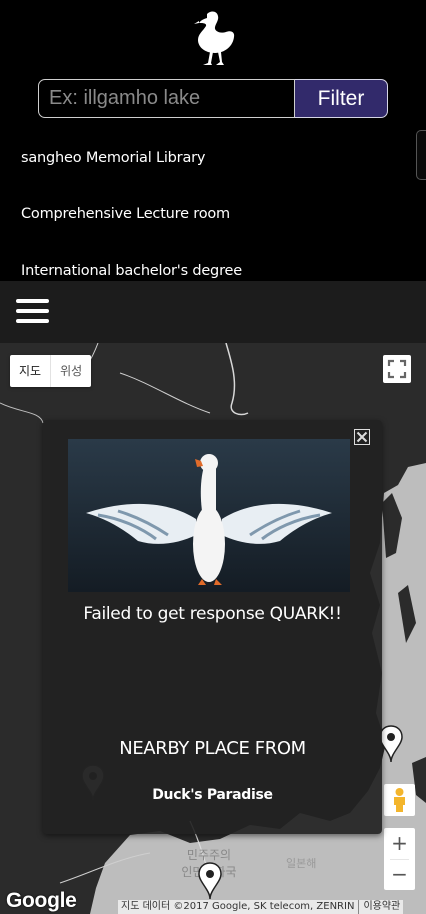 Image resolution: width=426 pixels, height=914 pixels. Describe the element at coordinates (212, 614) in the screenshot. I see `error-message: Failed to get response QUARK!!` at that location.